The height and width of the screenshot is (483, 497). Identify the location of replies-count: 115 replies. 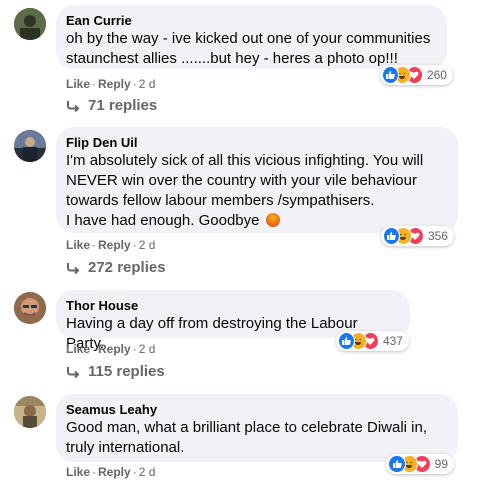
(126, 371).